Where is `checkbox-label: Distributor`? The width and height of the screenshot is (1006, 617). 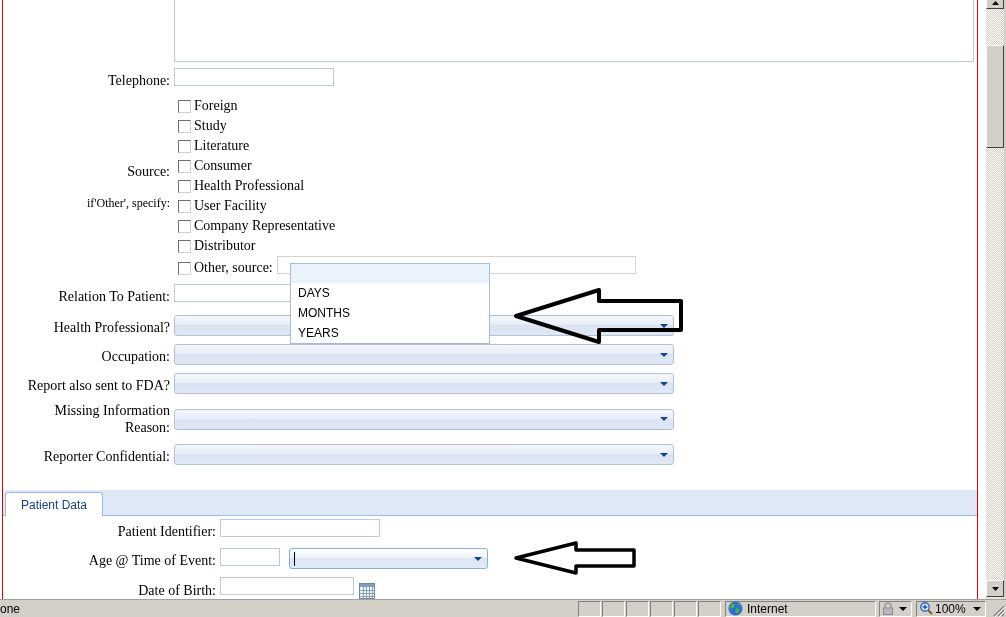
checkbox-label: Distributor is located at coordinates (225, 246).